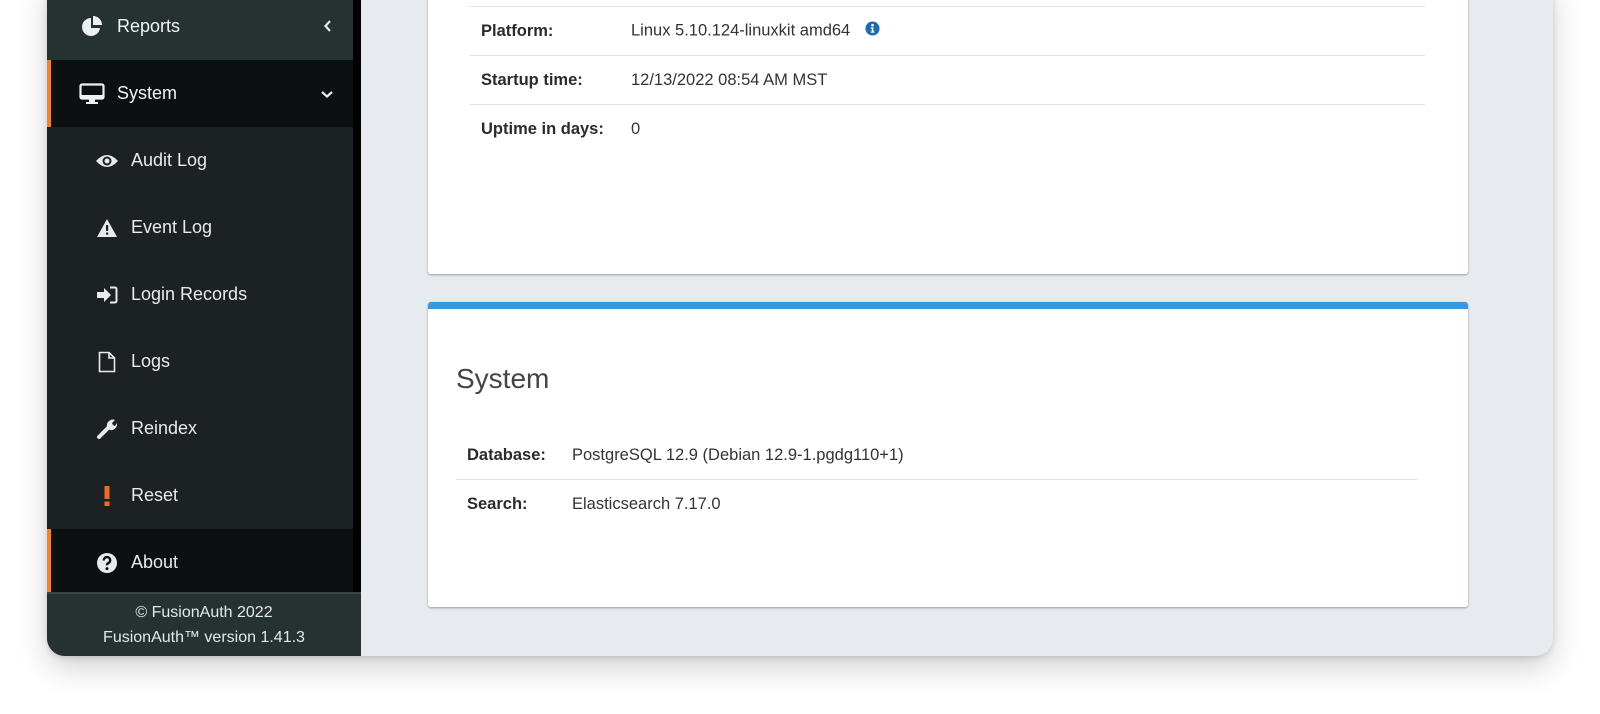 The image size is (1600, 714). What do you see at coordinates (155, 495) in the screenshot?
I see `sidebar-item-label: Reset` at bounding box center [155, 495].